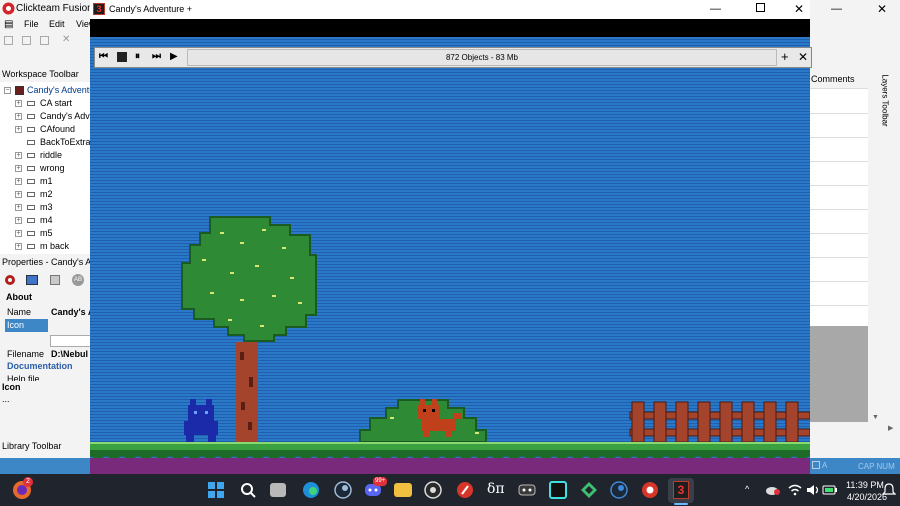 The height and width of the screenshot is (506, 900). I want to click on debug-status: 872 Objects - 83 Mb, so click(482, 57).